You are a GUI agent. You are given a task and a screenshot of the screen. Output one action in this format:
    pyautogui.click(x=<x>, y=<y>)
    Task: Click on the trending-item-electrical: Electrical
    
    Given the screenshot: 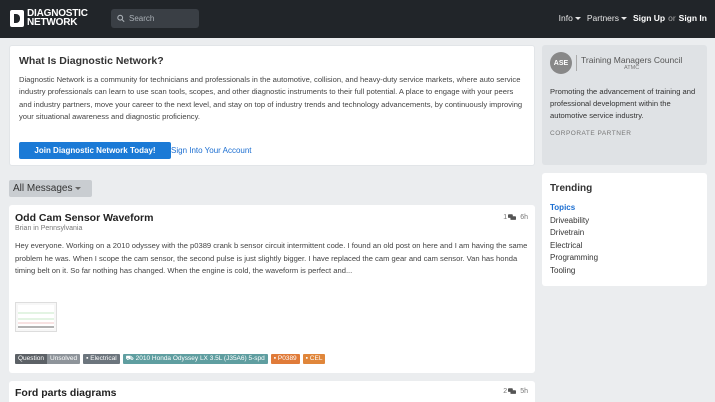 What is the action you would take?
    pyautogui.click(x=624, y=246)
    